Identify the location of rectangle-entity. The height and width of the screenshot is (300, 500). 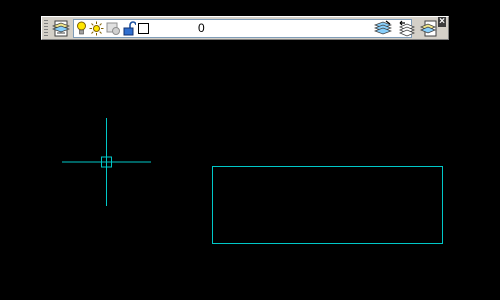
(327, 205).